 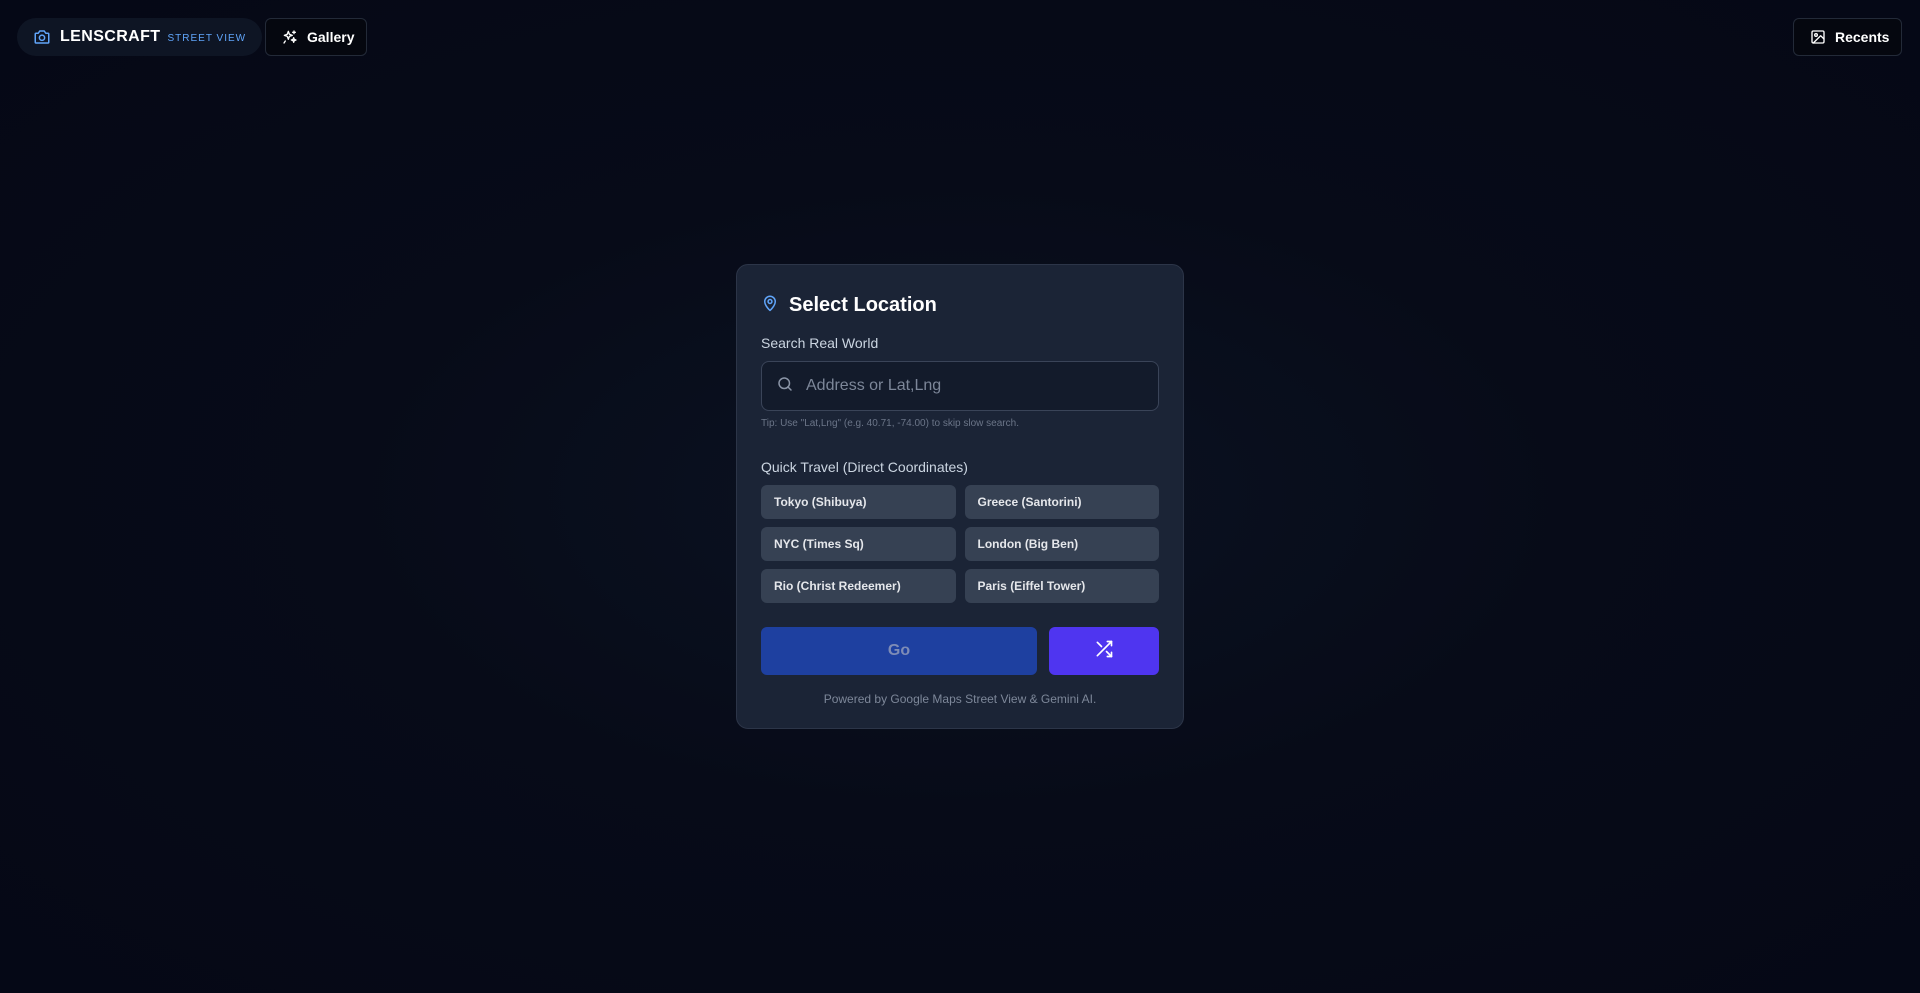 I want to click on card-header: Select Location, so click(x=960, y=305).